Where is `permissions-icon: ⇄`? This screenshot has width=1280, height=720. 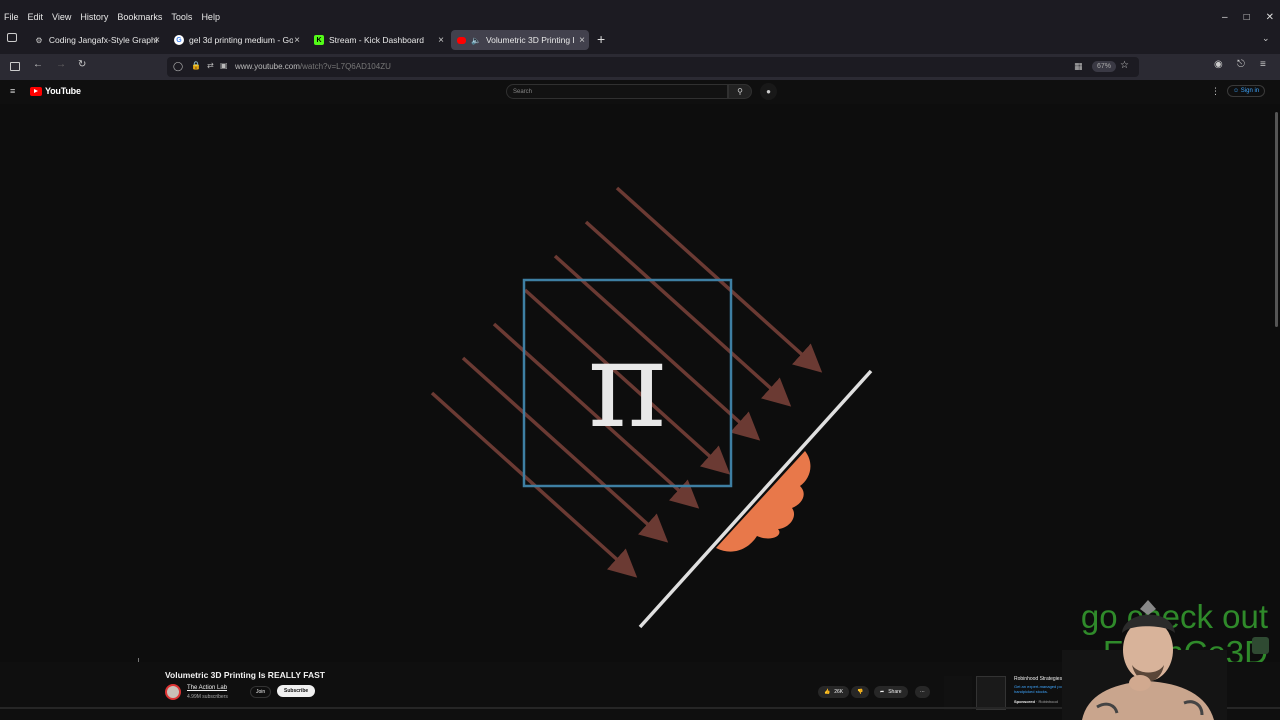
permissions-icon: ⇄ is located at coordinates (210, 65).